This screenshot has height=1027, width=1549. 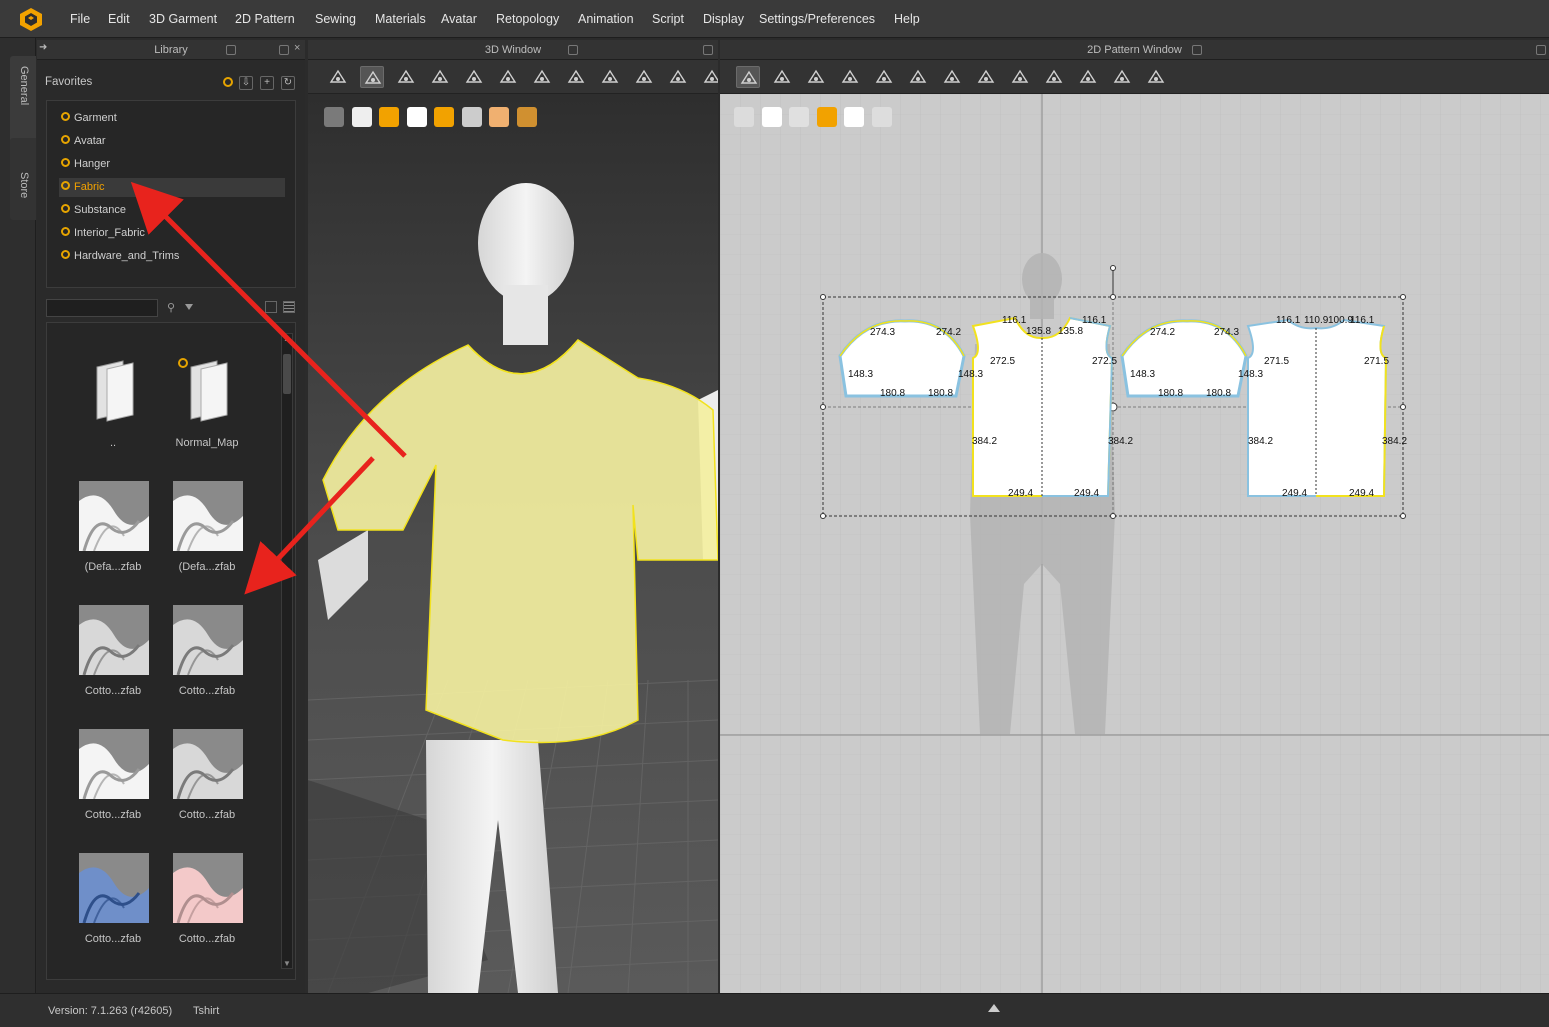 What do you see at coordinates (474, 77) in the screenshot?
I see `toolbar-3d-tool-5-icon` at bounding box center [474, 77].